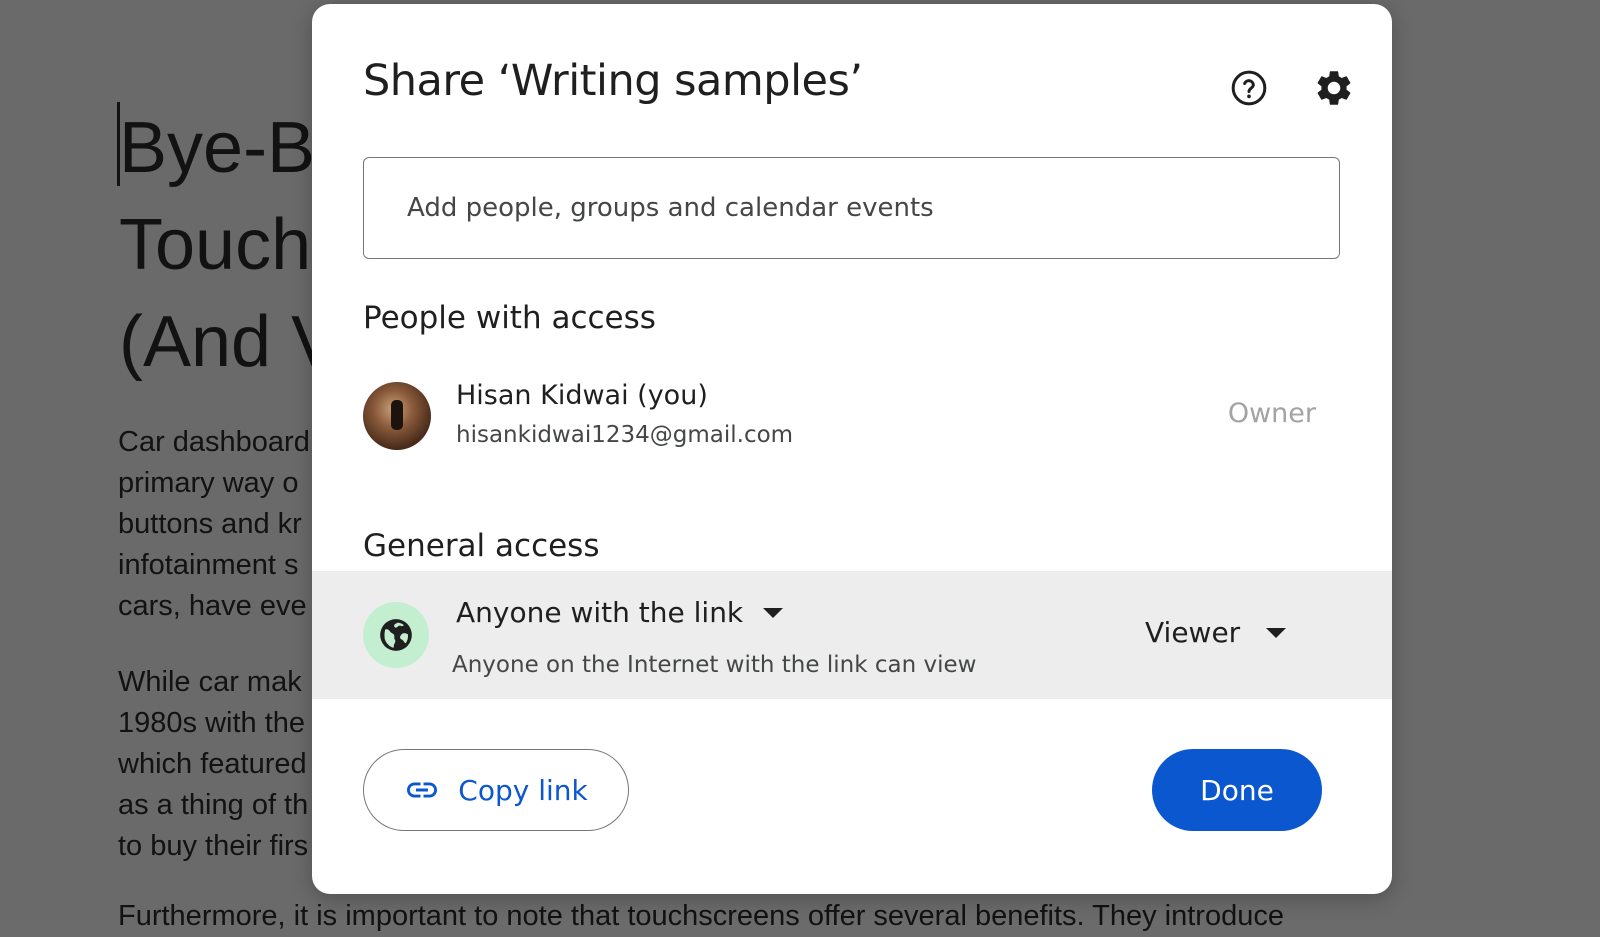 The height and width of the screenshot is (937, 1600). Describe the element at coordinates (509, 318) in the screenshot. I see `people-with-access-heading: People with access` at that location.